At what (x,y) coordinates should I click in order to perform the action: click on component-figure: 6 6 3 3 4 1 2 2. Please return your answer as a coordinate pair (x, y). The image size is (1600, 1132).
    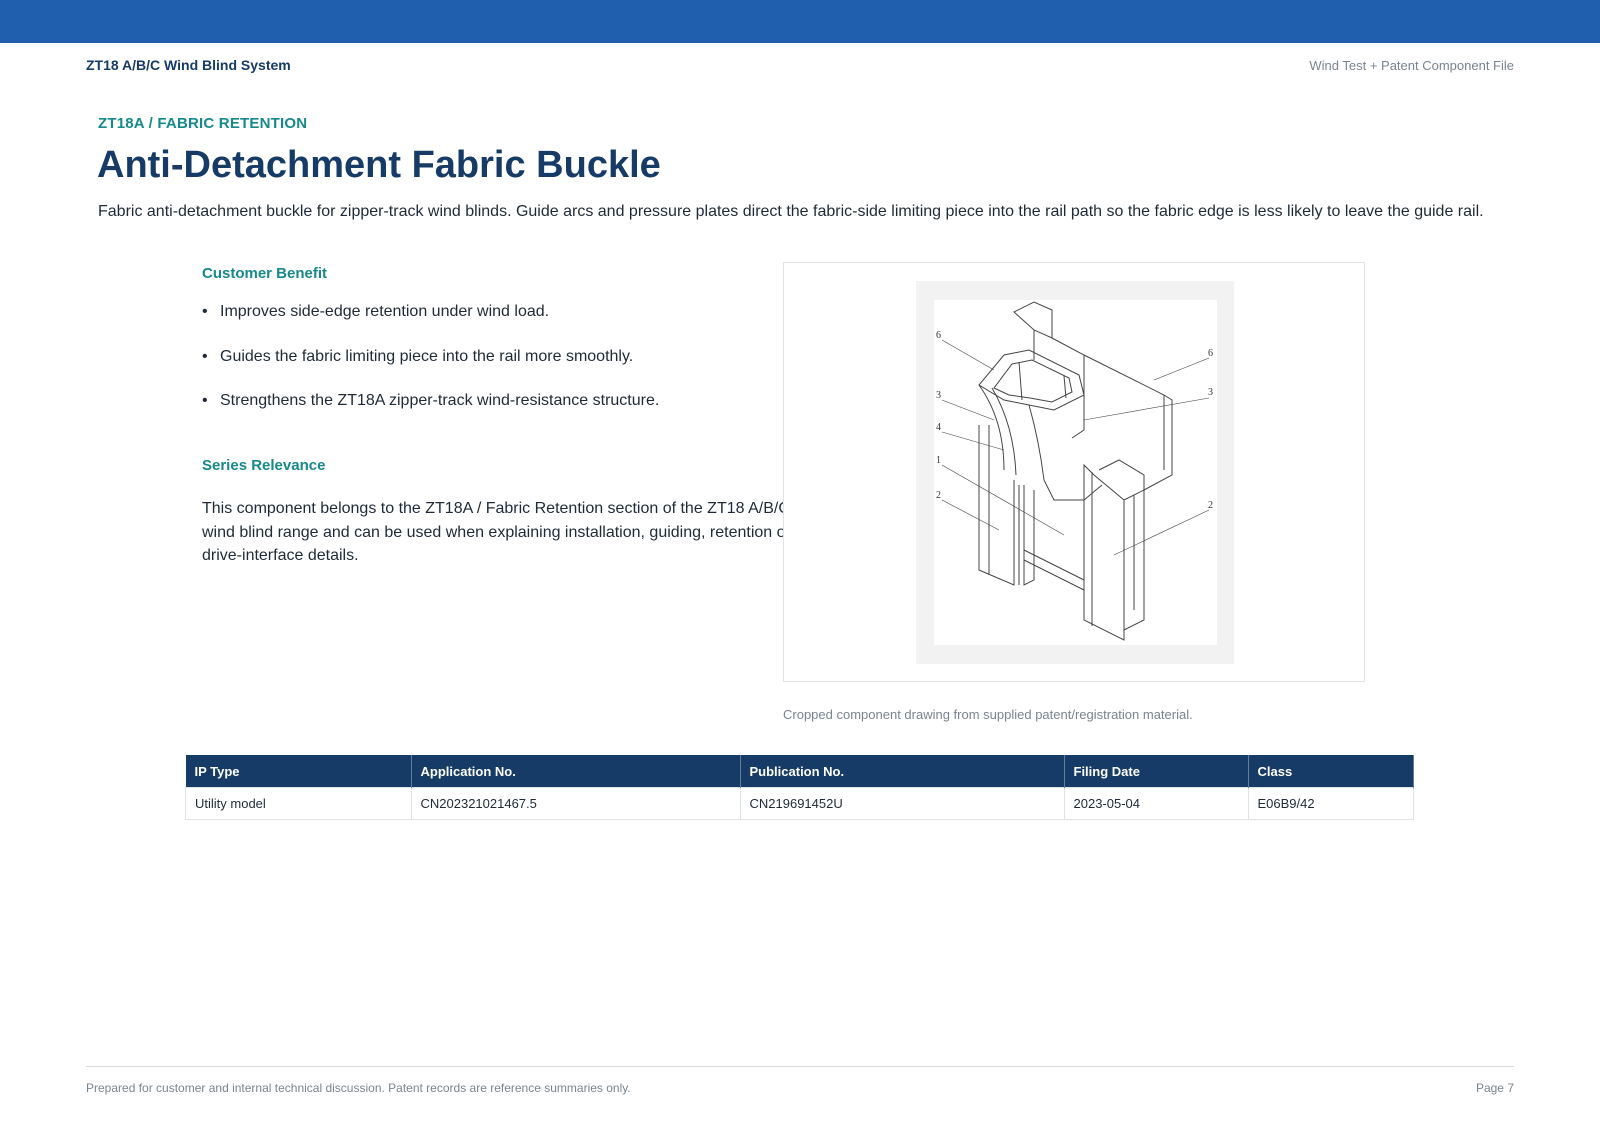
    Looking at the image, I should click on (1074, 472).